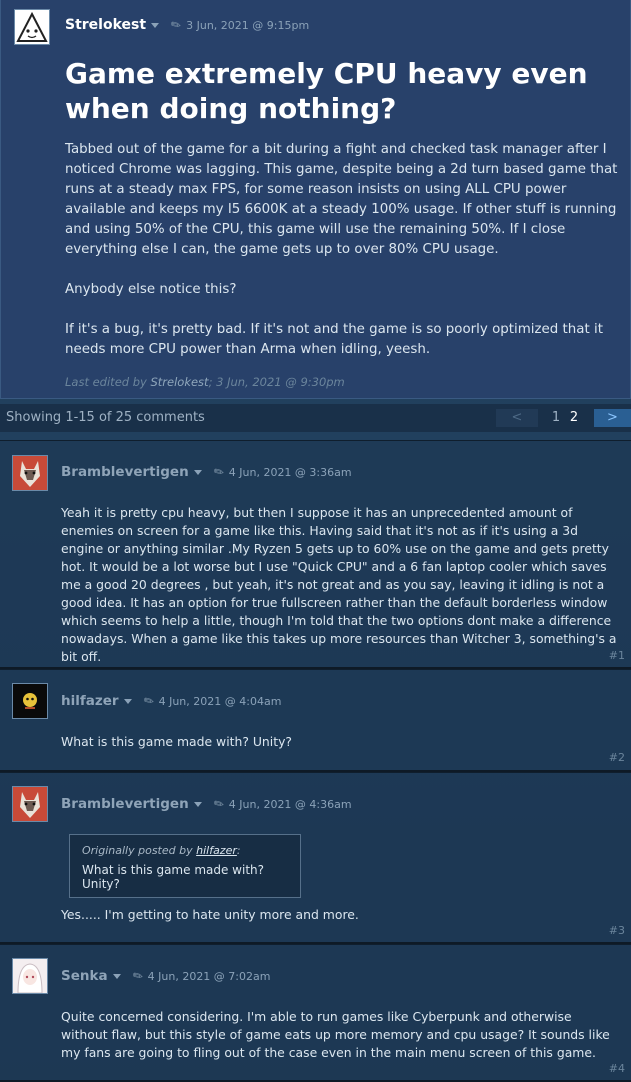 This screenshot has height=1082, width=631. I want to click on comment-author-name: Senka, so click(84, 976).